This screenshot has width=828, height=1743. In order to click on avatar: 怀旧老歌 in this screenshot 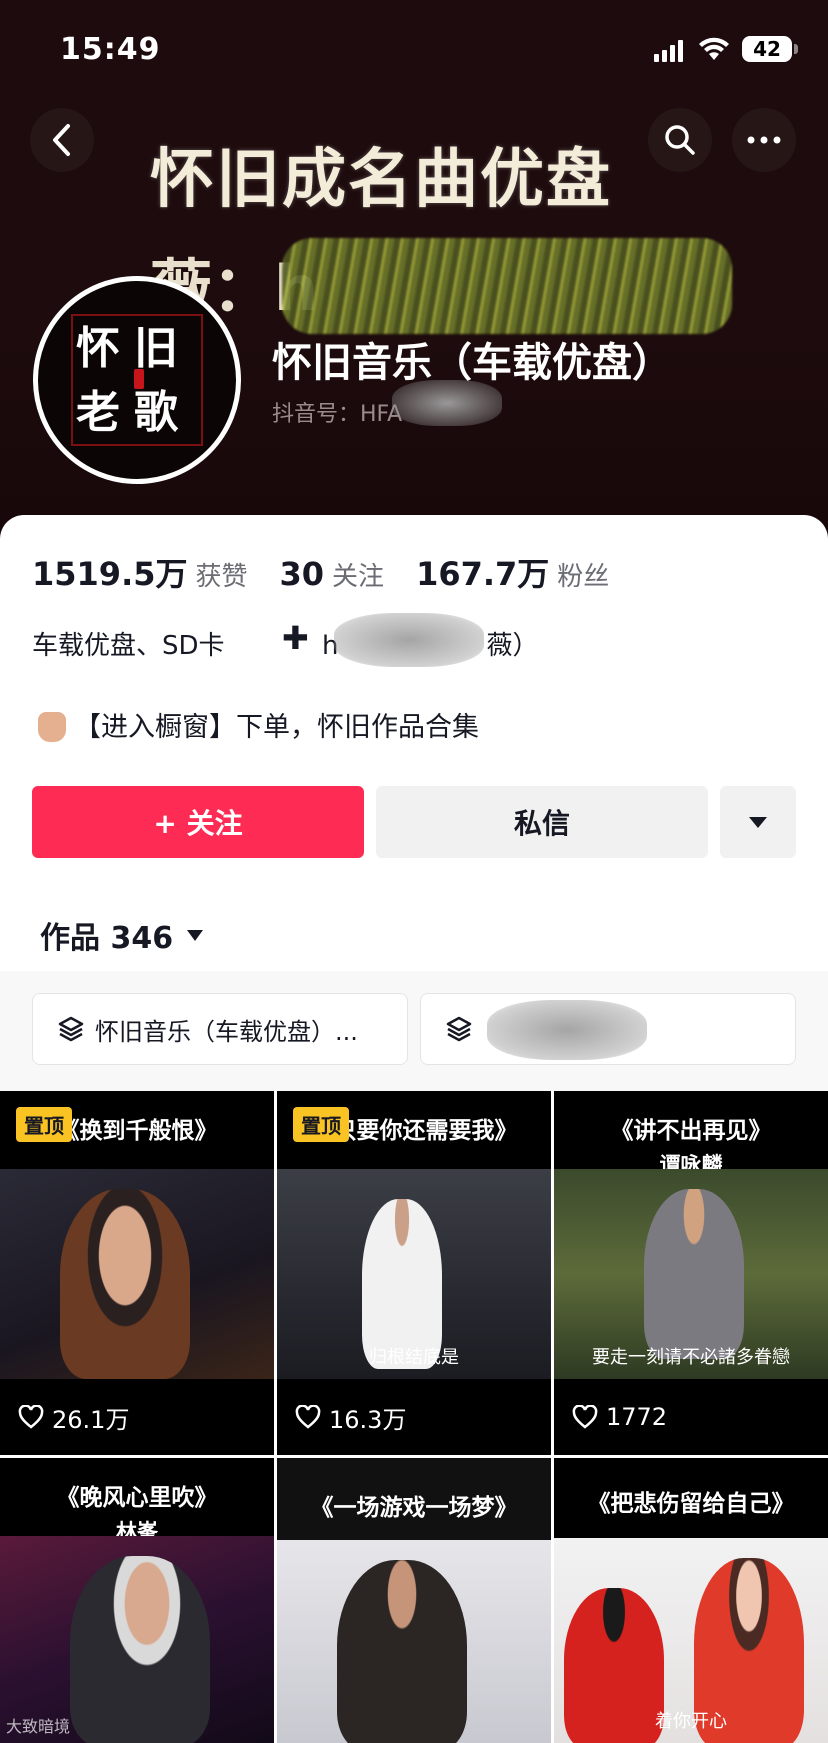, I will do `click(137, 380)`.